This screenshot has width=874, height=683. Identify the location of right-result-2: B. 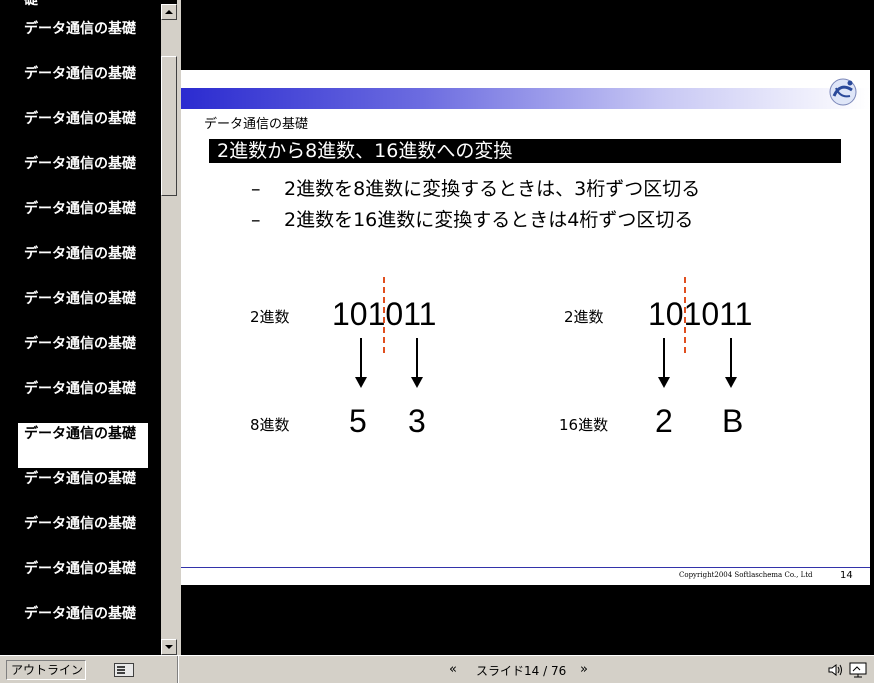
(733, 421).